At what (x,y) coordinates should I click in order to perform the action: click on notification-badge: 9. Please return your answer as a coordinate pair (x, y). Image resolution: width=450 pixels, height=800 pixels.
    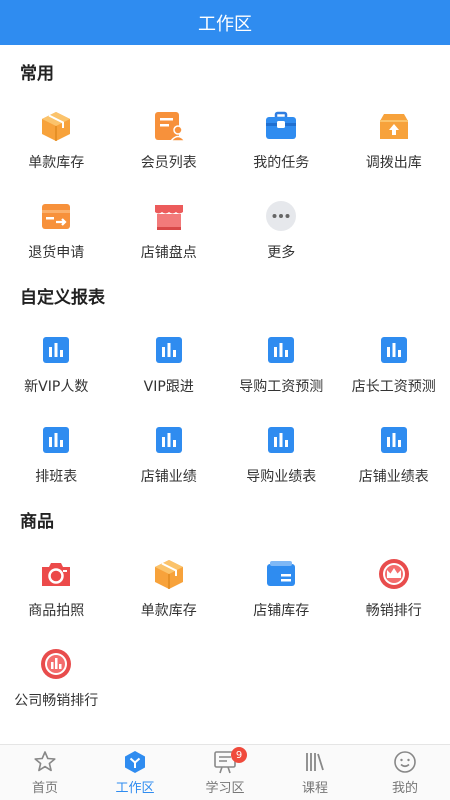
    Looking at the image, I should click on (239, 755).